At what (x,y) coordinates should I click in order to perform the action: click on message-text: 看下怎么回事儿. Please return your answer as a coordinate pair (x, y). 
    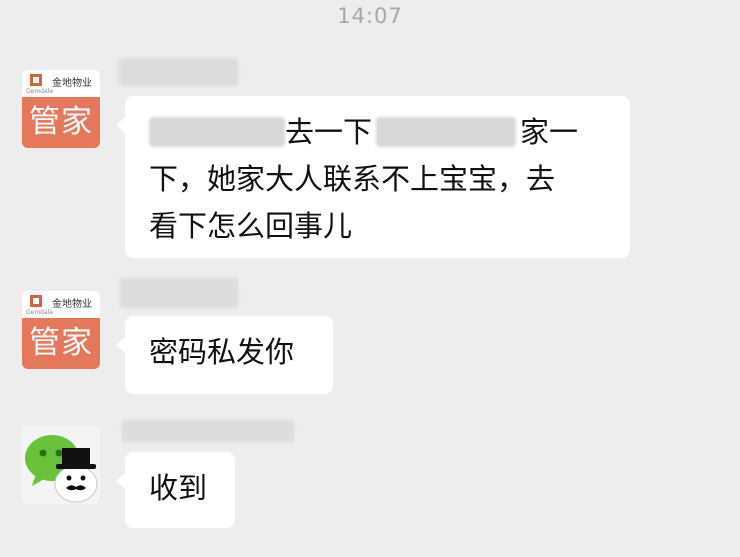
    Looking at the image, I should click on (251, 226).